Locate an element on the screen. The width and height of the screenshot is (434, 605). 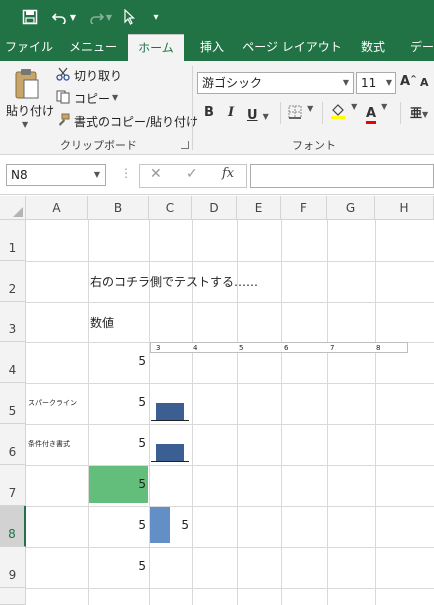
cell-b9: 5 is located at coordinates (117, 566).